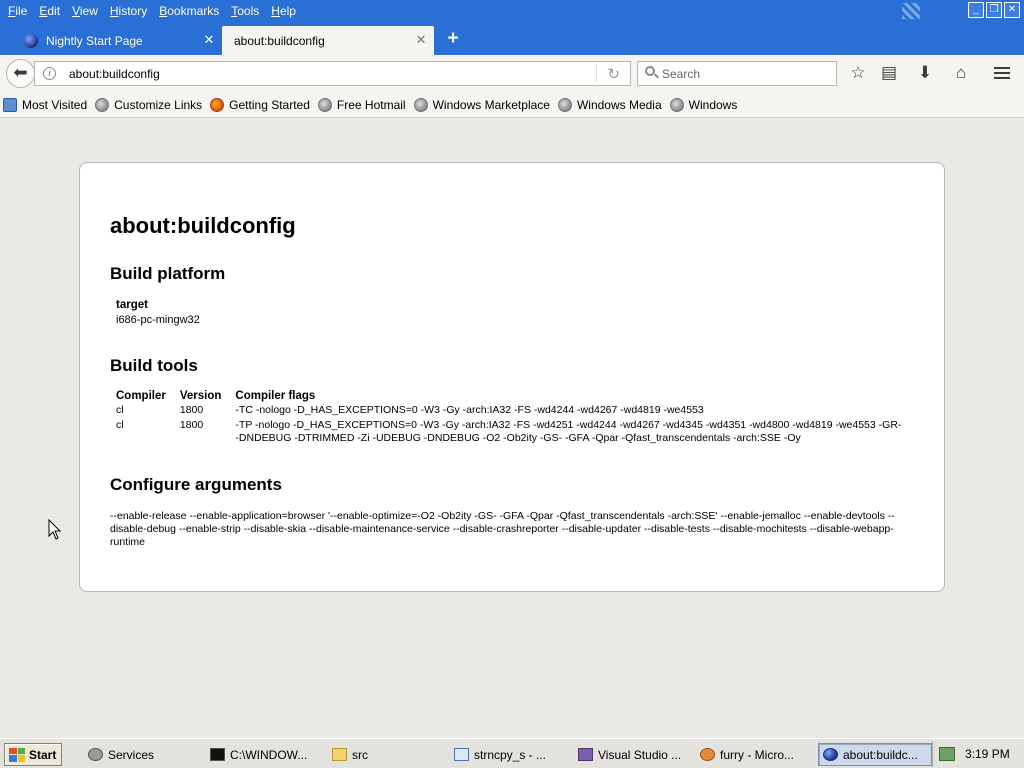 The image size is (1024, 768). I want to click on search-bar, so click(737, 73).